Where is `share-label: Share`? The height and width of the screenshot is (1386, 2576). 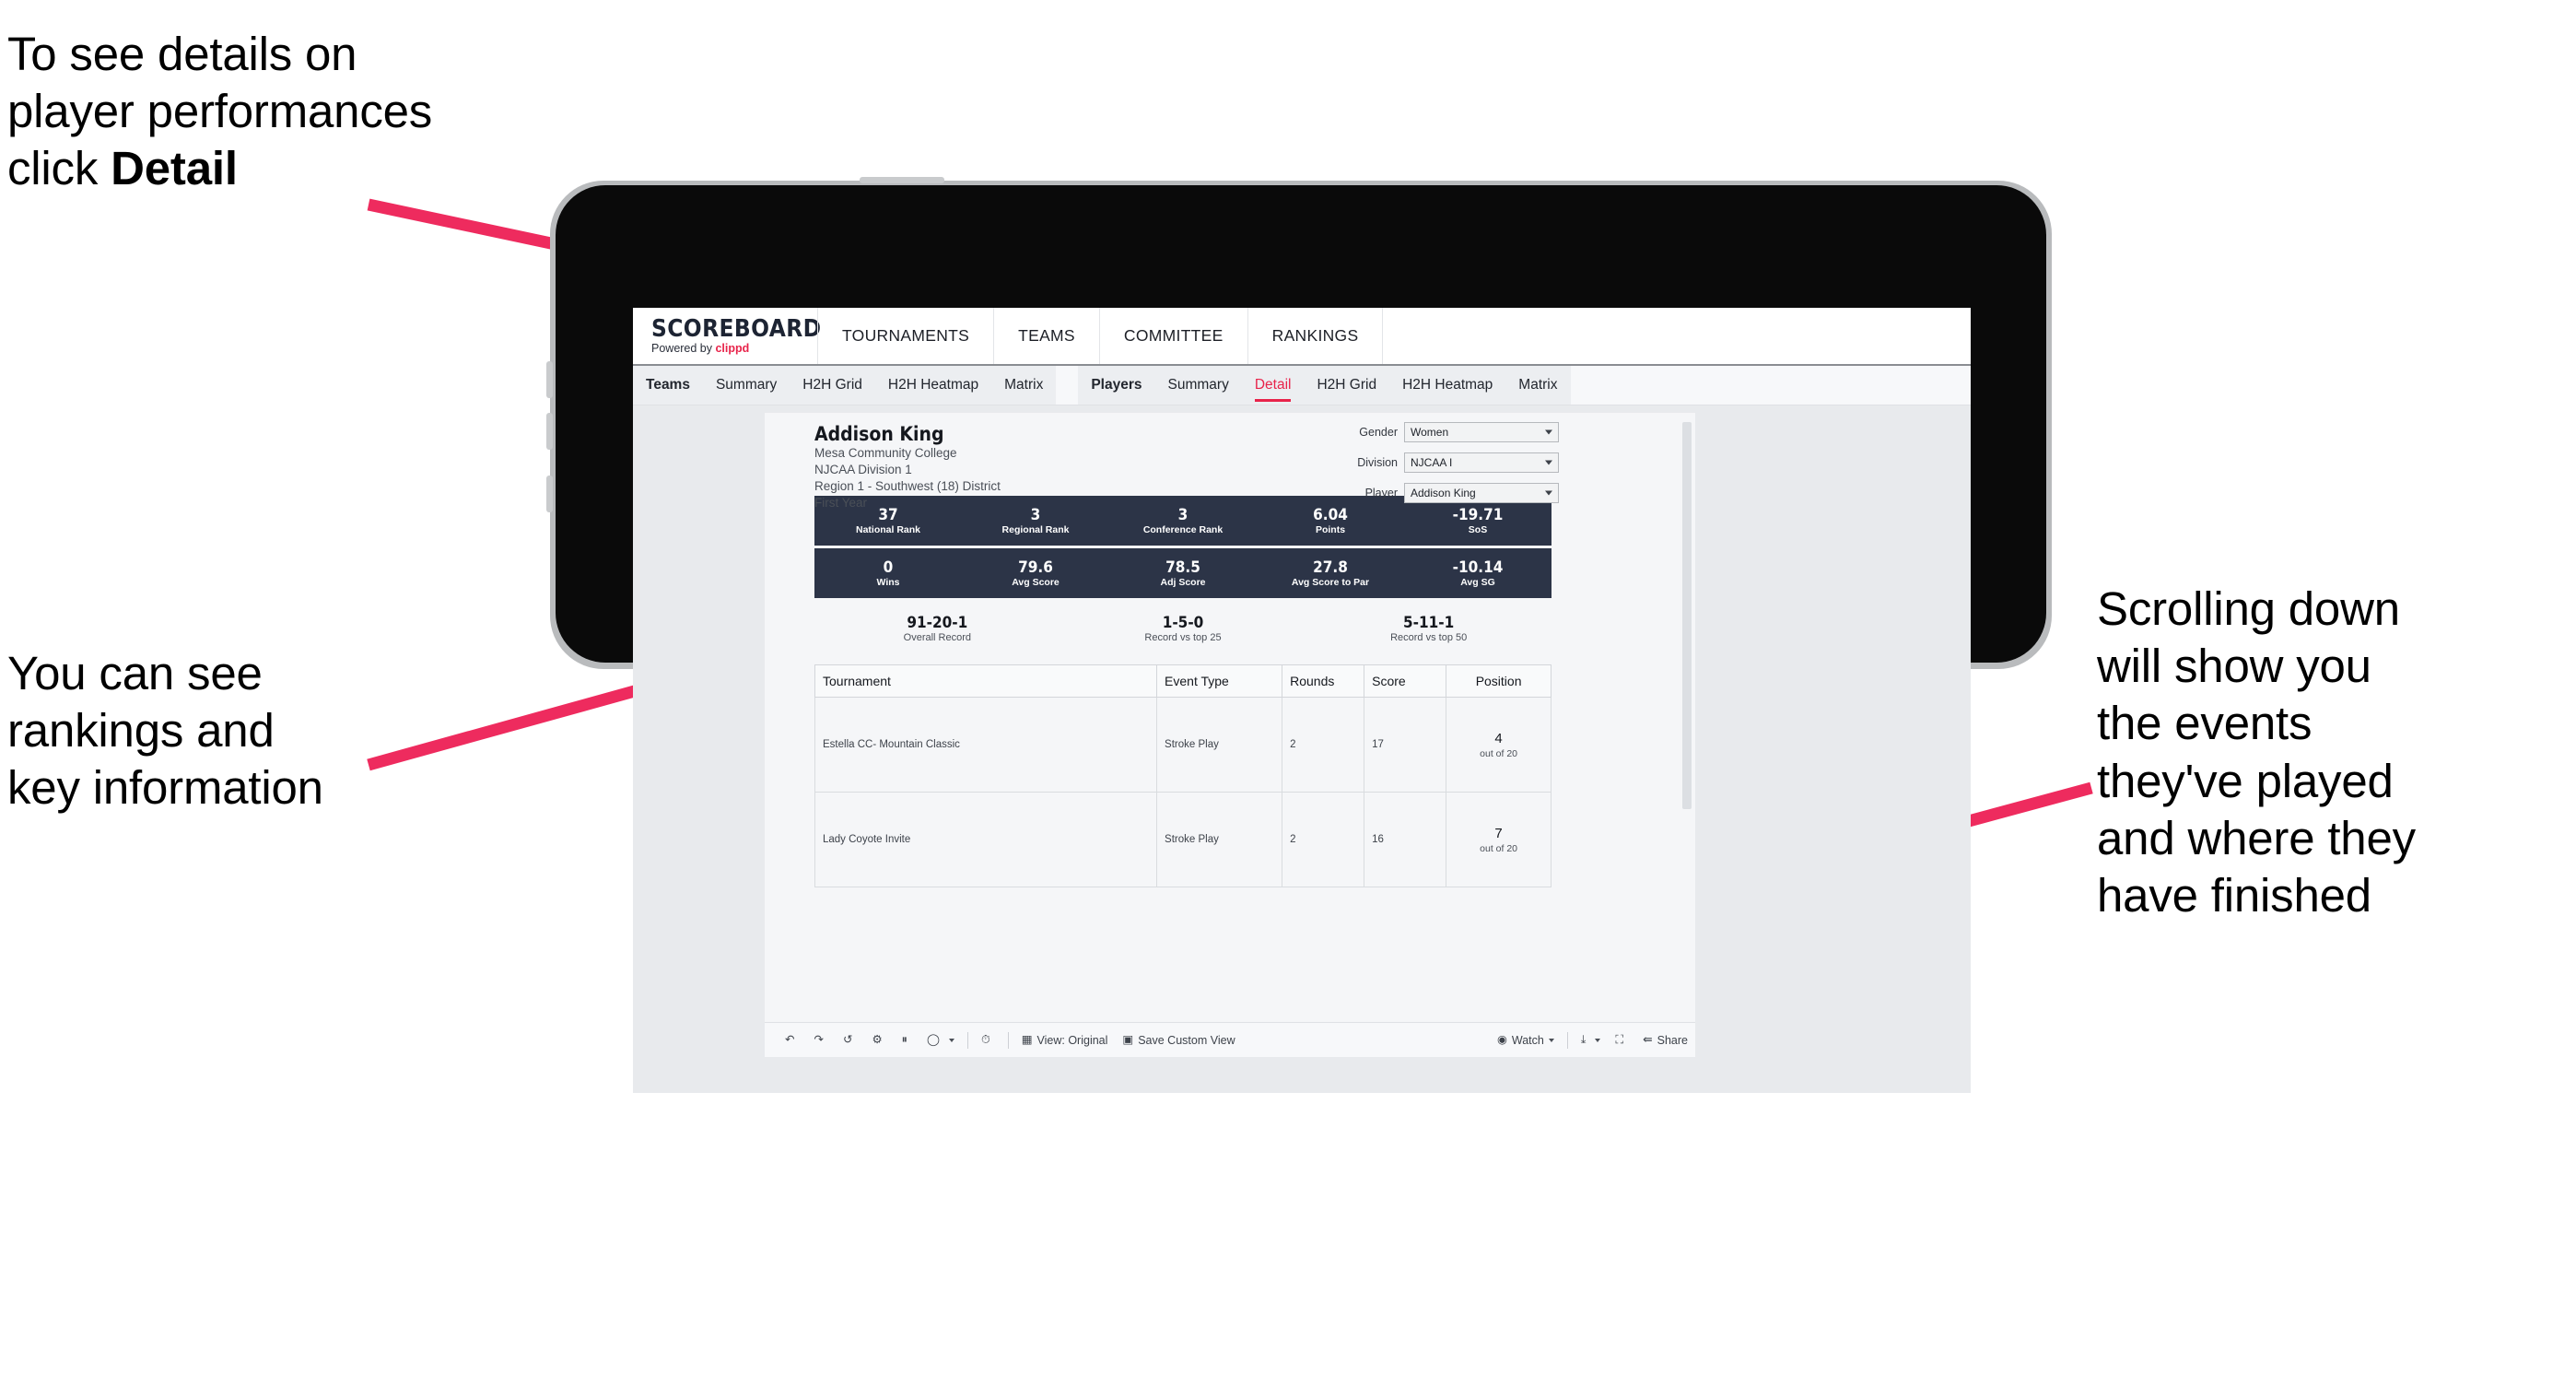 share-label: Share is located at coordinates (1672, 1040).